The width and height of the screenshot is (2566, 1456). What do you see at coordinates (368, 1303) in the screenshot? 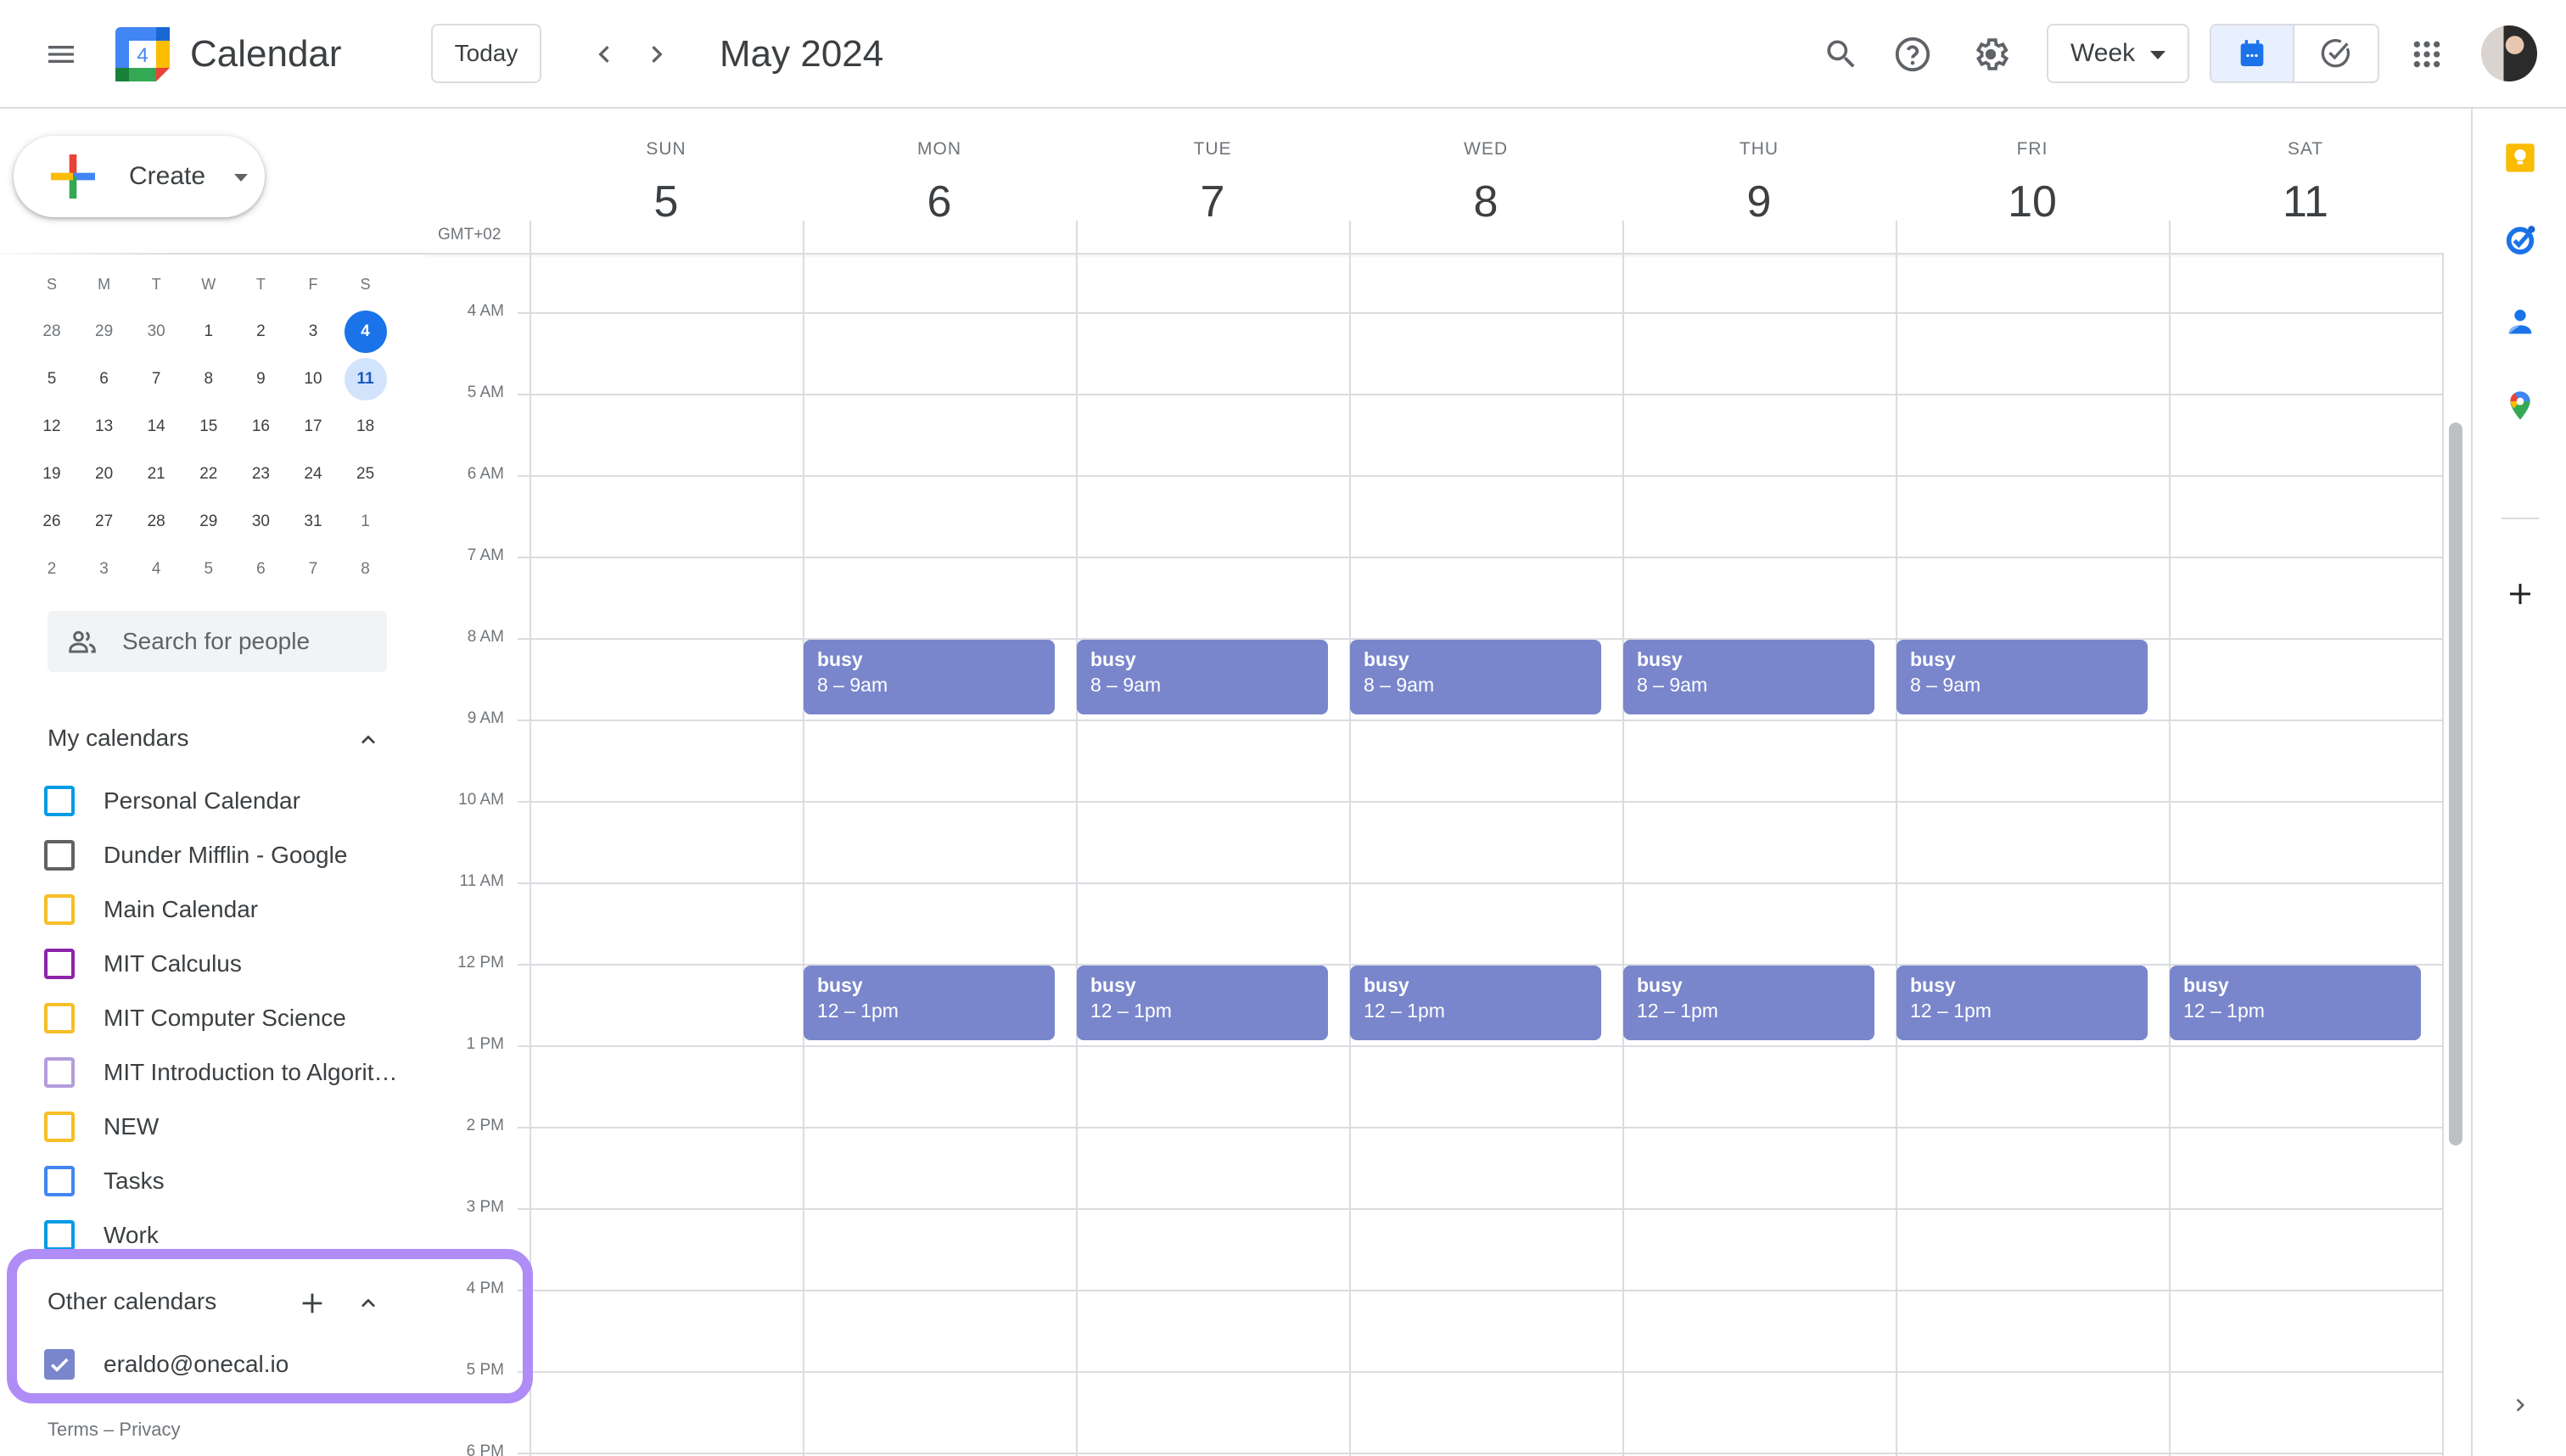
I see `other-calendars-collapse-button` at bounding box center [368, 1303].